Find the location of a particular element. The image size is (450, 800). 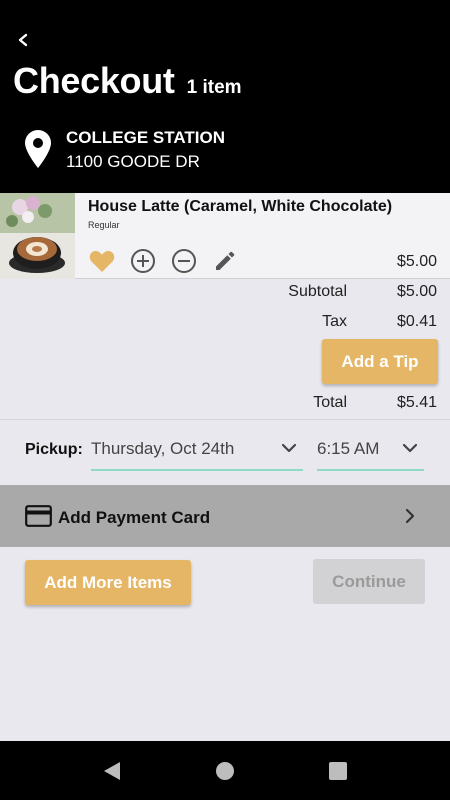

store-name: COLLEGE STATION is located at coordinates (145, 137).